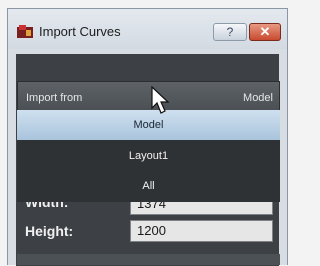 This screenshot has width=320, height=266. What do you see at coordinates (148, 186) in the screenshot?
I see `dropdown-option-all: All` at bounding box center [148, 186].